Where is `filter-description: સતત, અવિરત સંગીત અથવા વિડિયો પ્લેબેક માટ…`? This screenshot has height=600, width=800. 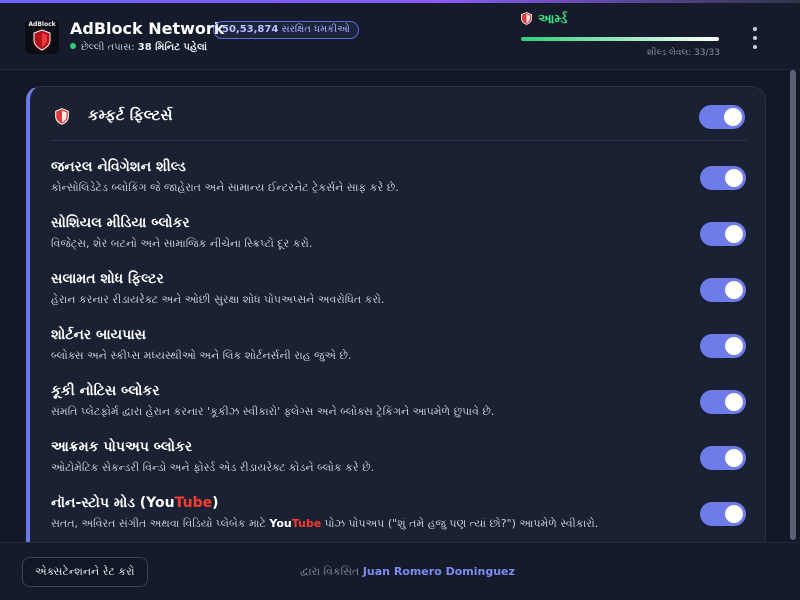 filter-description: સતત, અવિરત સંગીત અથવા વિડિયો પ્લેબેક માટ… is located at coordinates (324, 524).